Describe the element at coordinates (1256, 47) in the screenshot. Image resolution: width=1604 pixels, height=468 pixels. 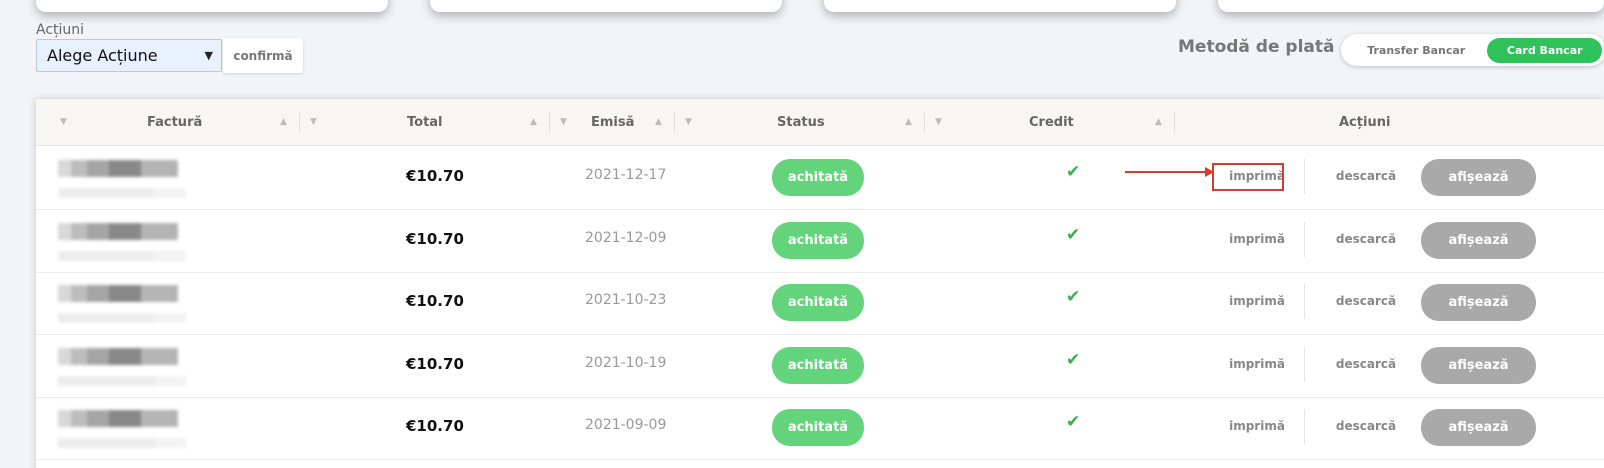
I see `payment-method-label: Metodă de plată` at that location.